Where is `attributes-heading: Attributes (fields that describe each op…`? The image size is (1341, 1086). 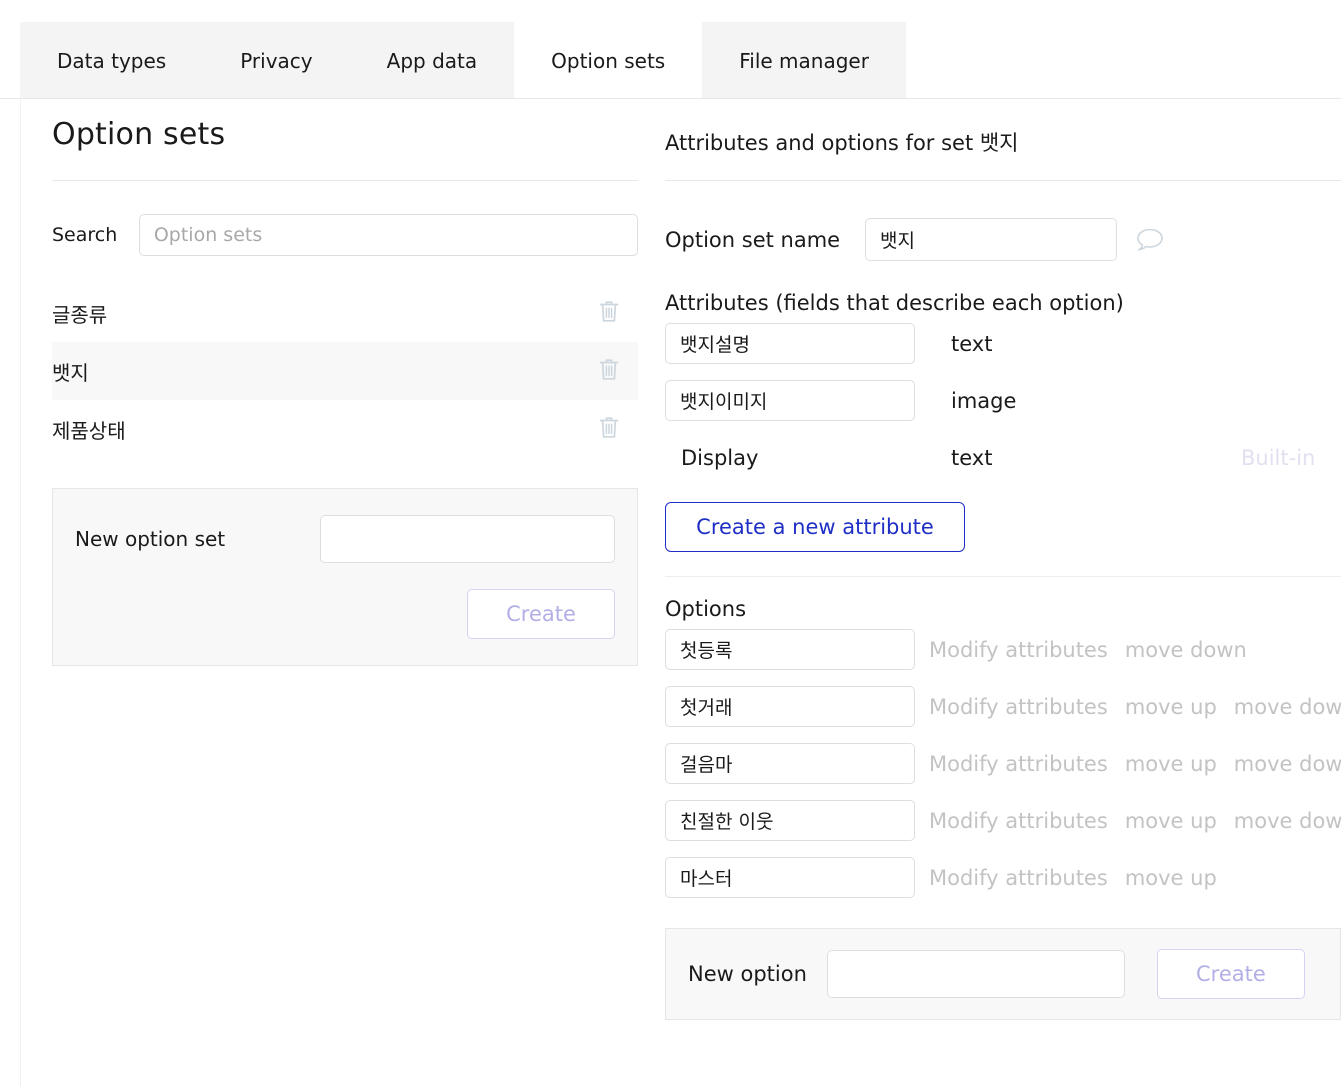 attributes-heading: Attributes (fields that describe each op… is located at coordinates (894, 303).